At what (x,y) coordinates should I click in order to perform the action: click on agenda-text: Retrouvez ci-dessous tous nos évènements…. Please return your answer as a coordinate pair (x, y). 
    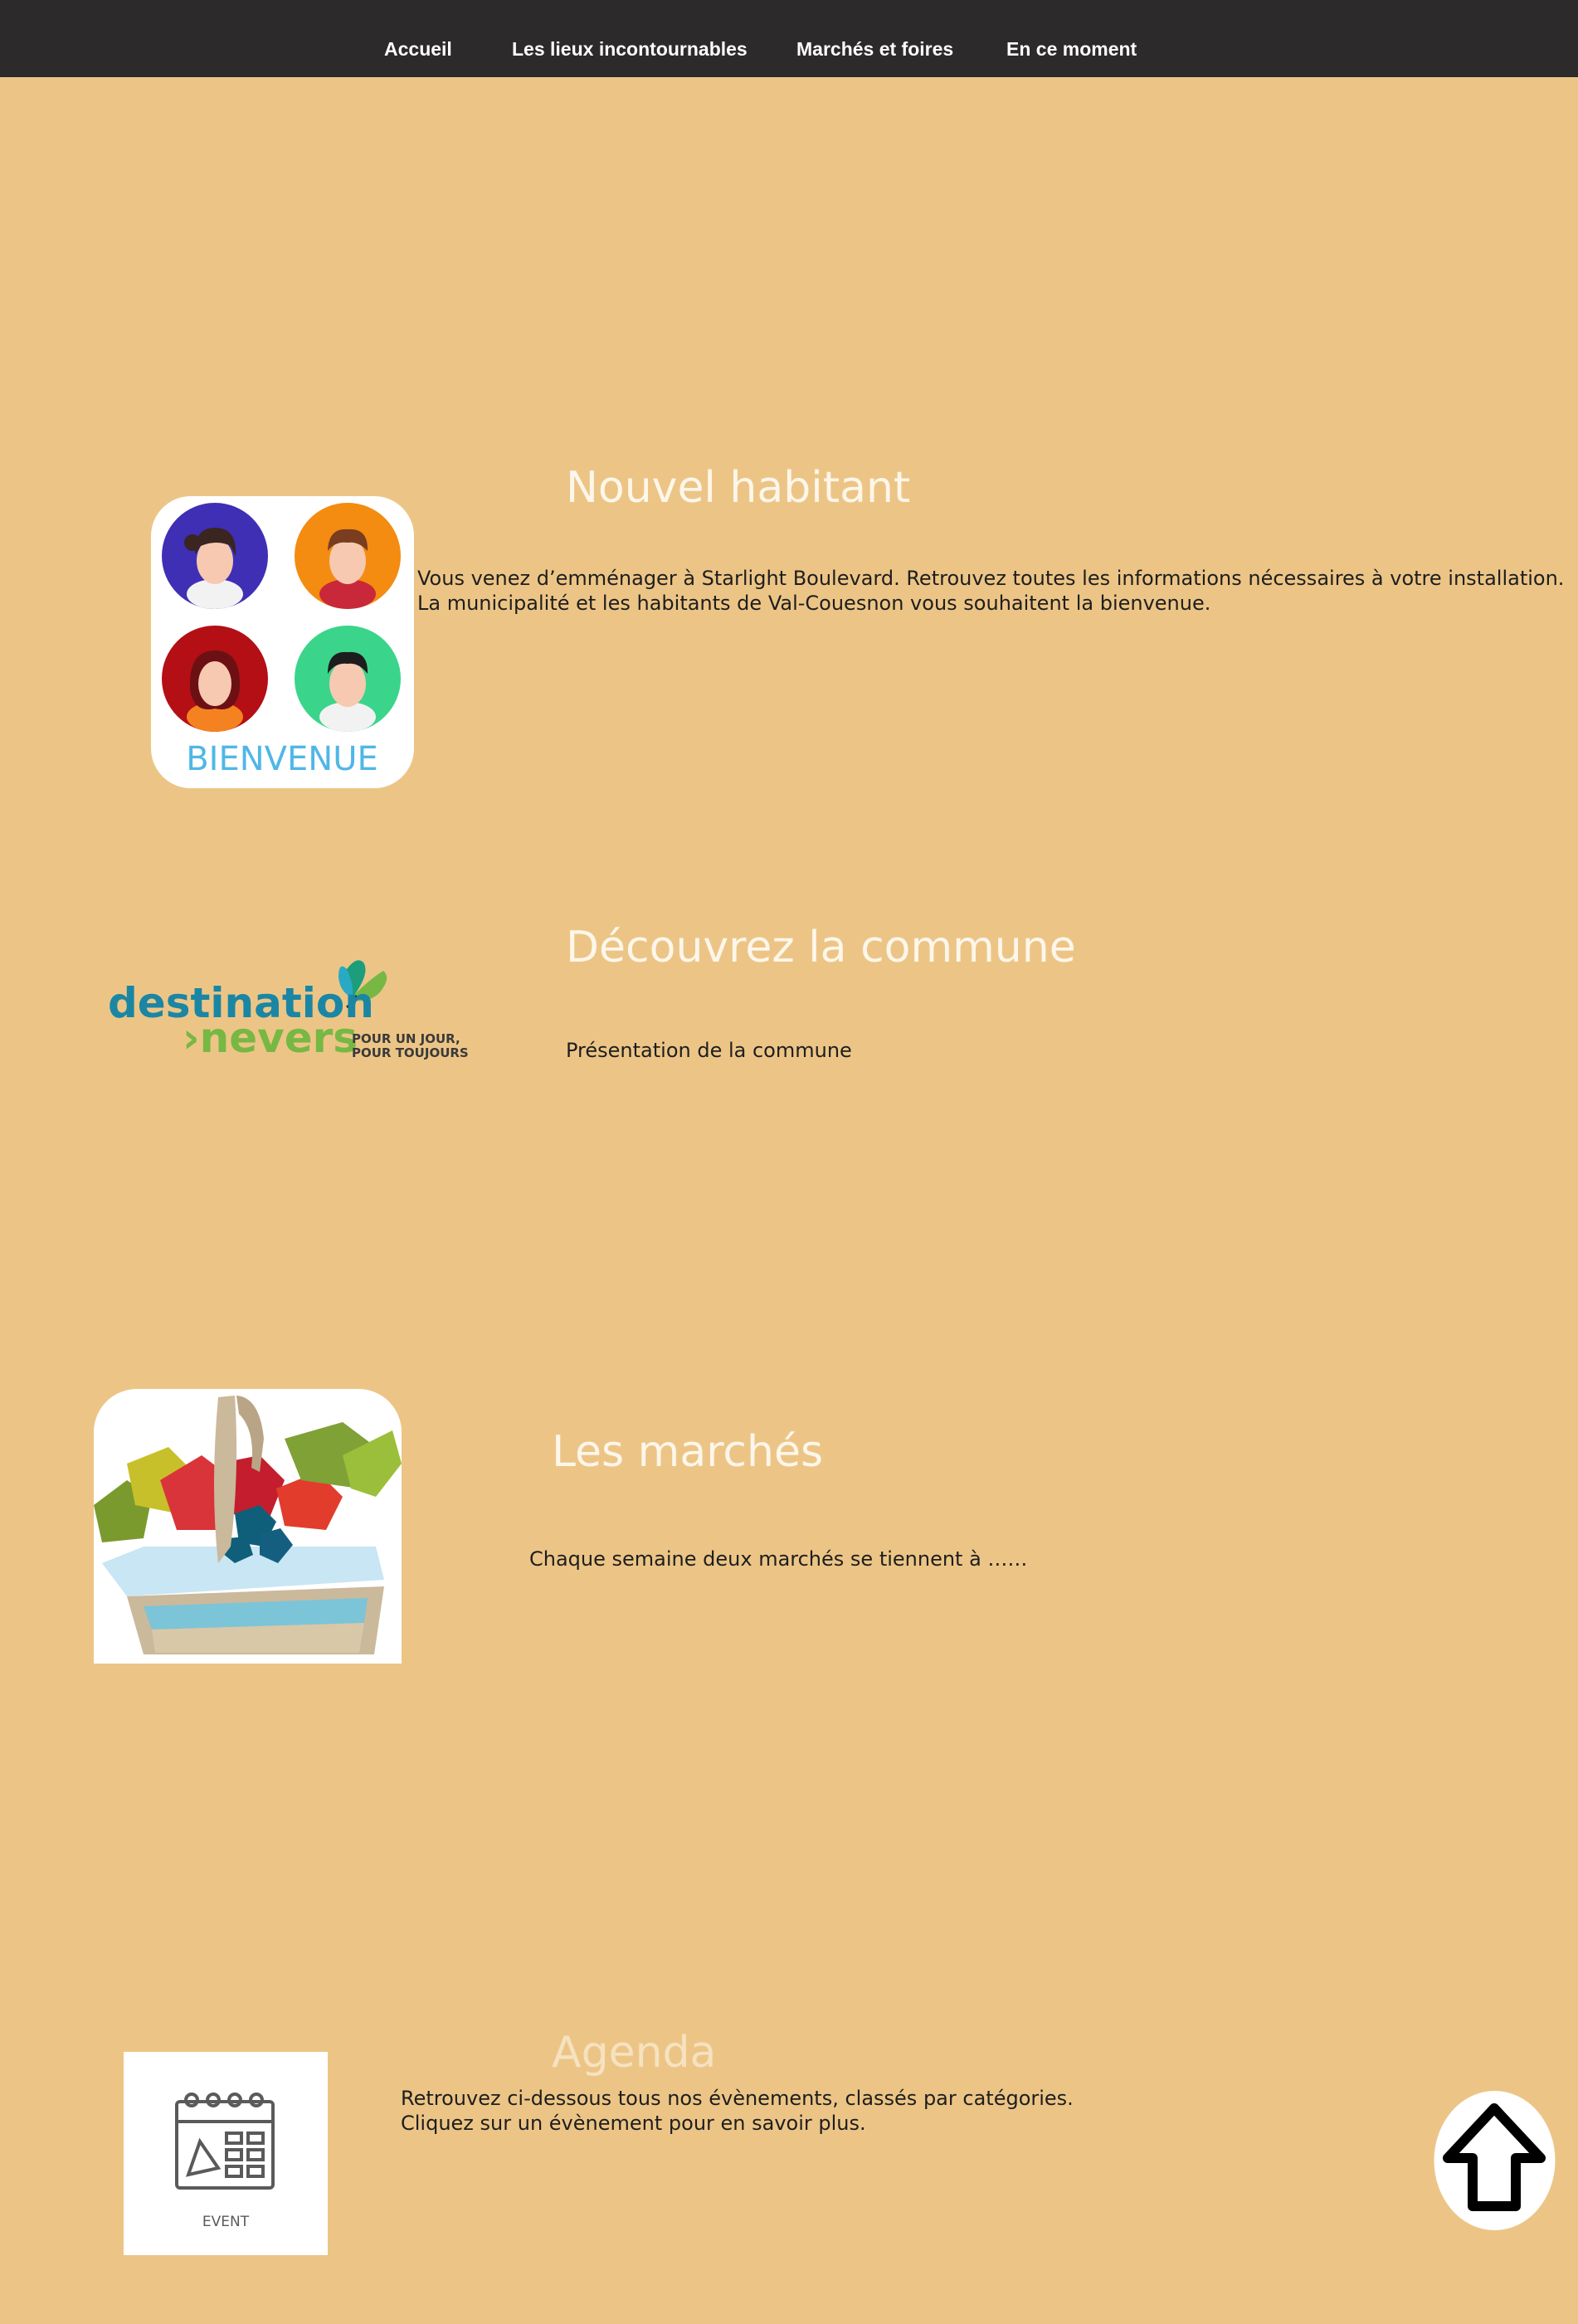
    Looking at the image, I should click on (737, 2111).